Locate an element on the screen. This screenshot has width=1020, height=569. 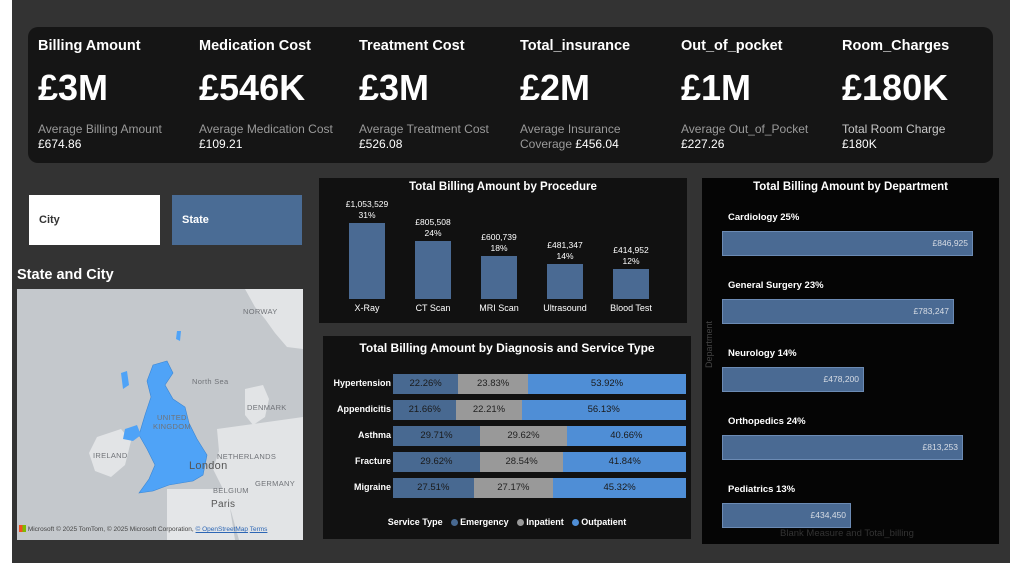
procedure-data-label: £481,347 14% is located at coordinates (565, 251).